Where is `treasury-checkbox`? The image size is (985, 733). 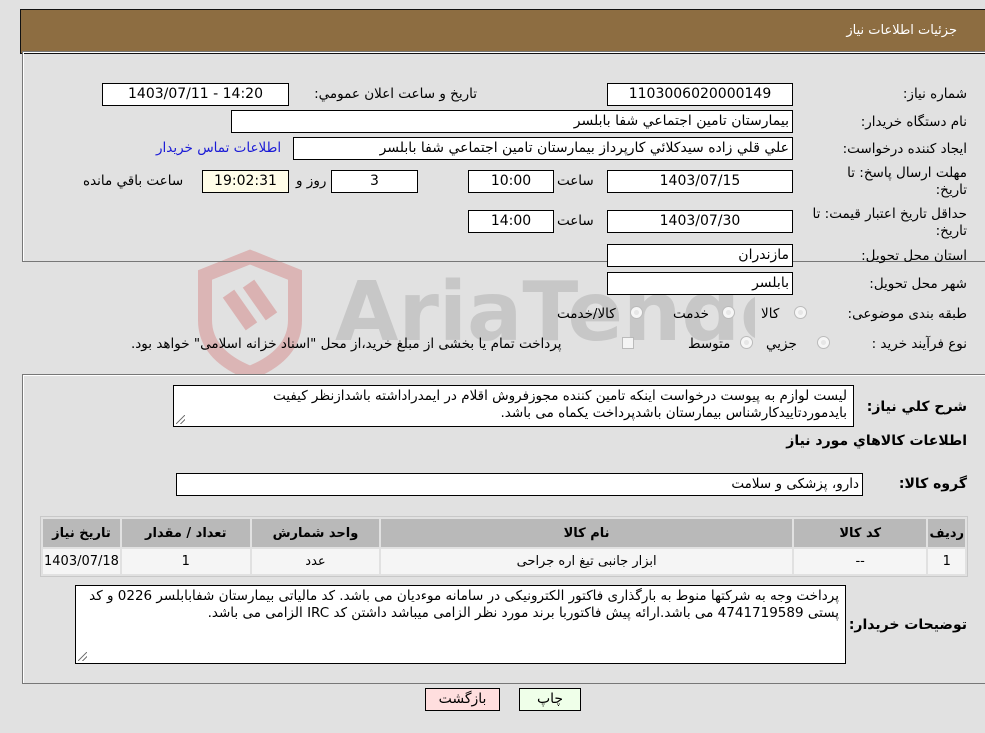 treasury-checkbox is located at coordinates (628, 343).